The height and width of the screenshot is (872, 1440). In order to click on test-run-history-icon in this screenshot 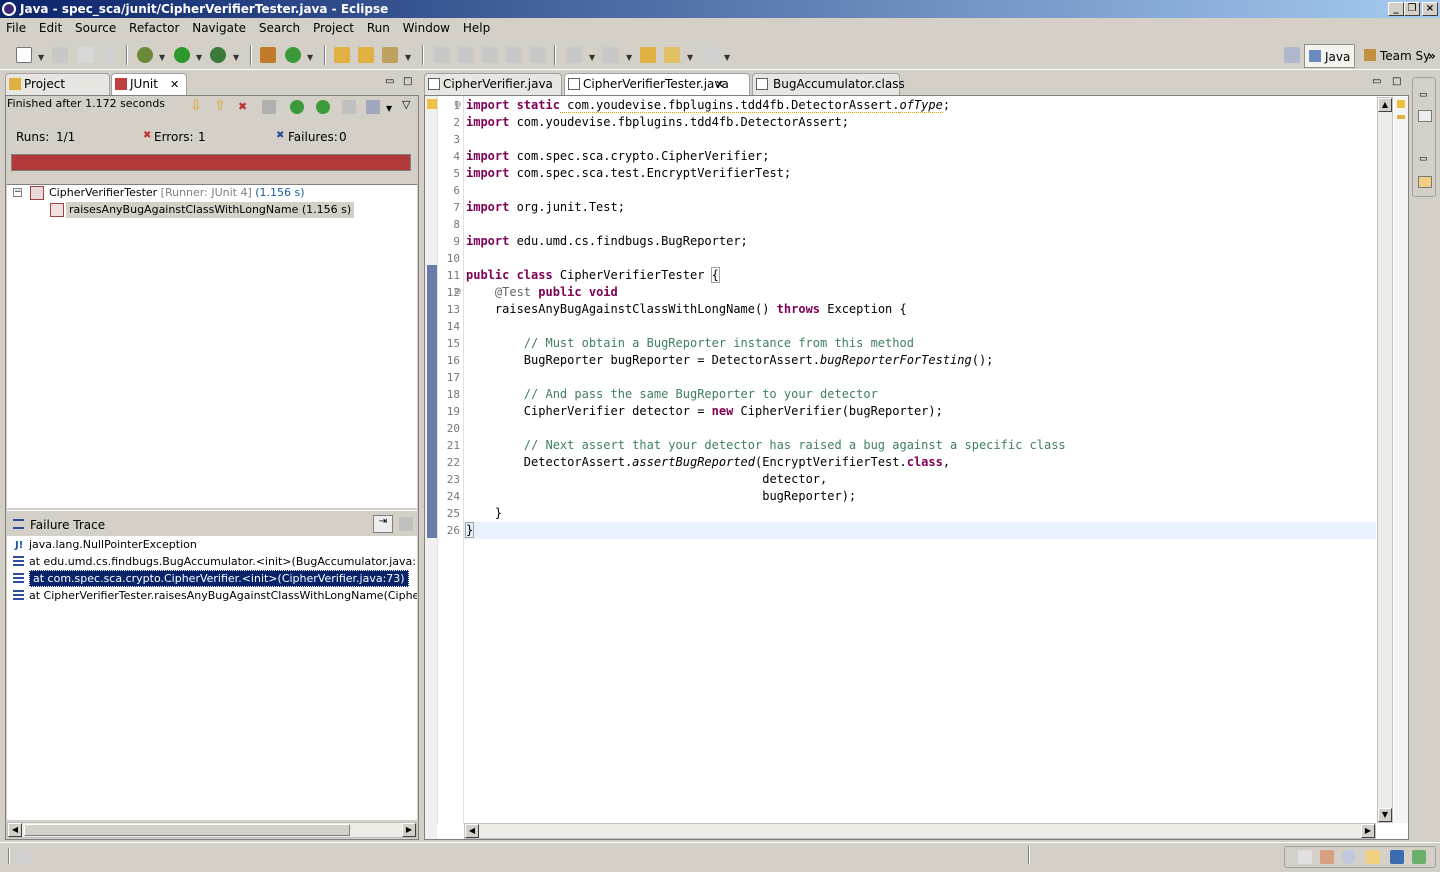, I will do `click(373, 107)`.